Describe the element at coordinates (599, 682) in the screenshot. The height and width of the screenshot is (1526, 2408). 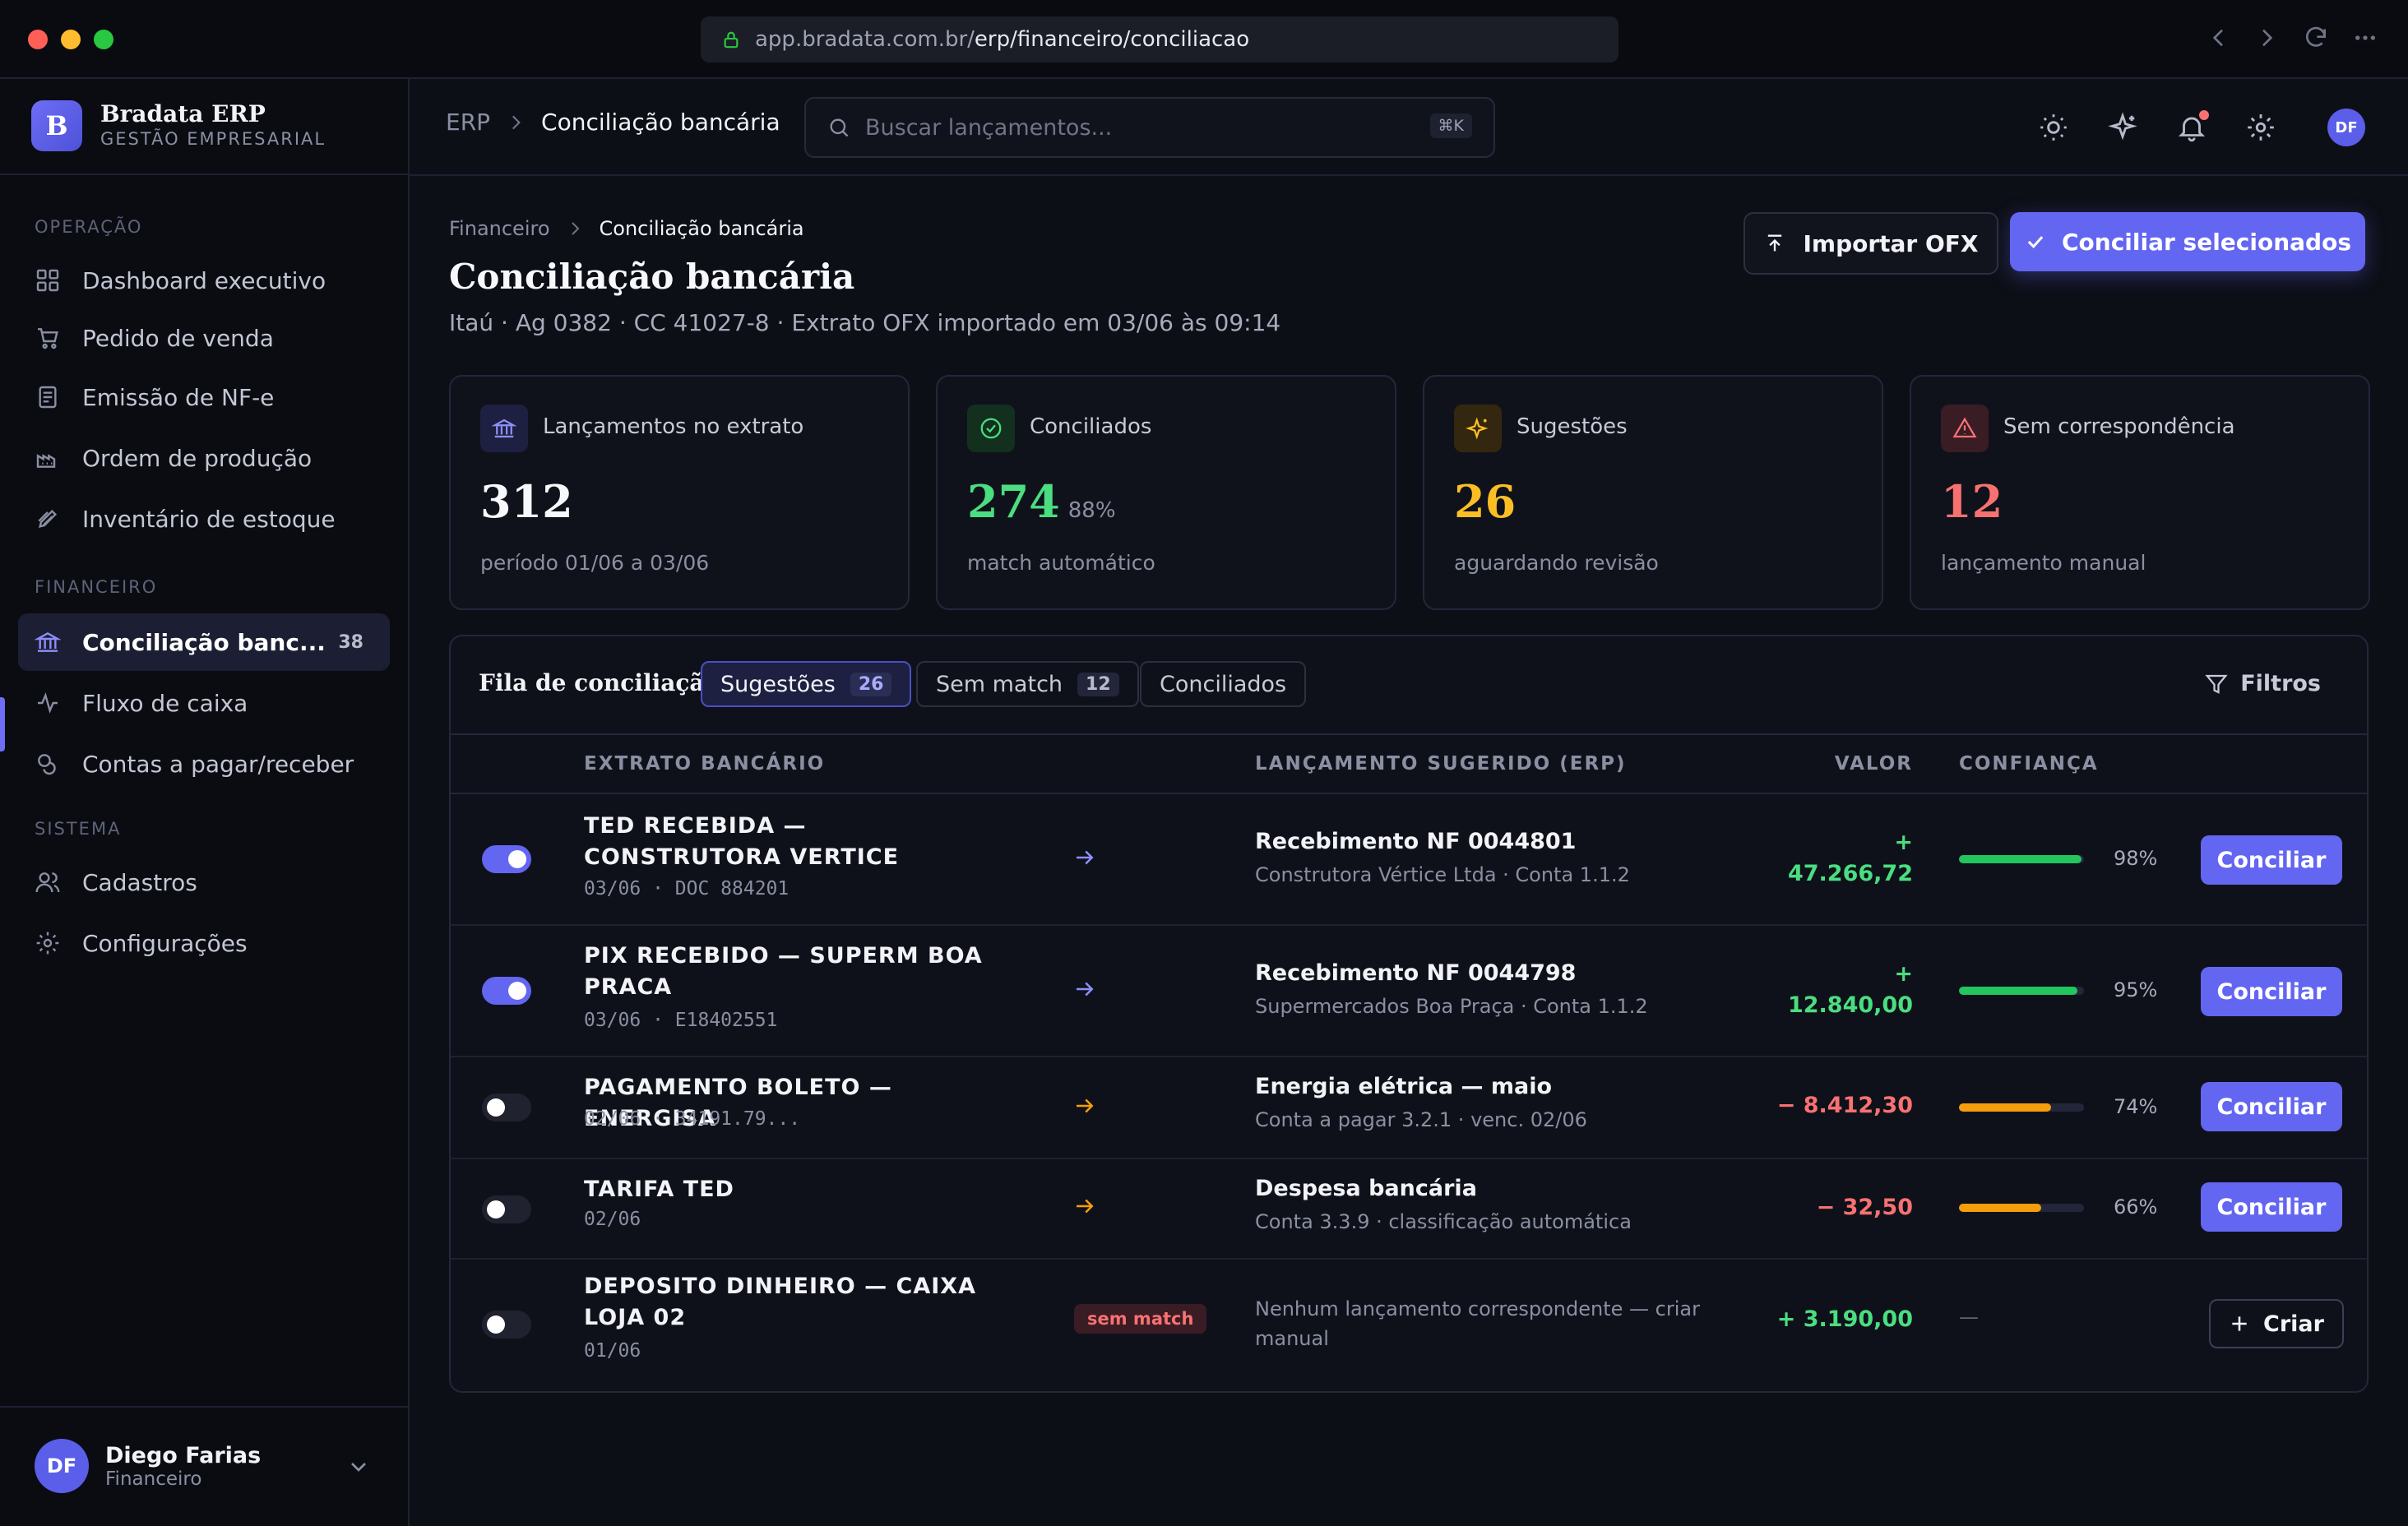
I see `queue-title: Fila de conciliação` at that location.